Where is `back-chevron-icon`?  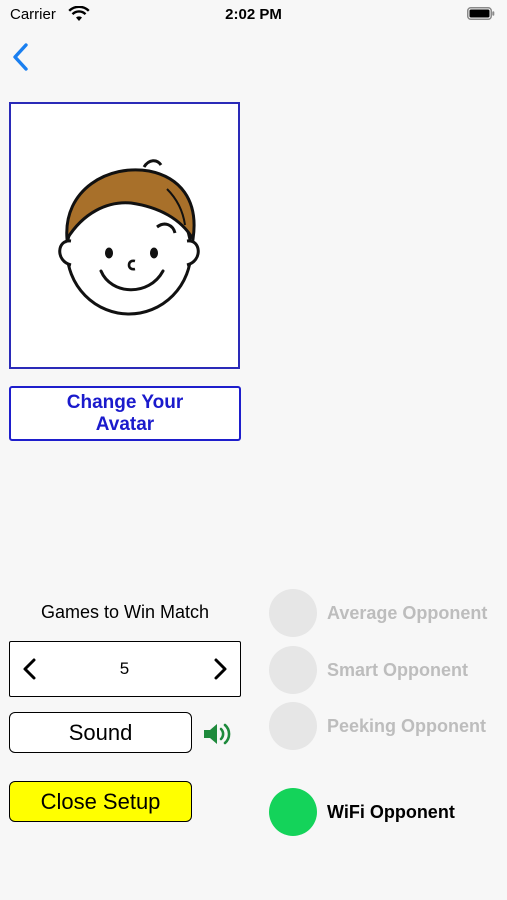 back-chevron-icon is located at coordinates (21, 57).